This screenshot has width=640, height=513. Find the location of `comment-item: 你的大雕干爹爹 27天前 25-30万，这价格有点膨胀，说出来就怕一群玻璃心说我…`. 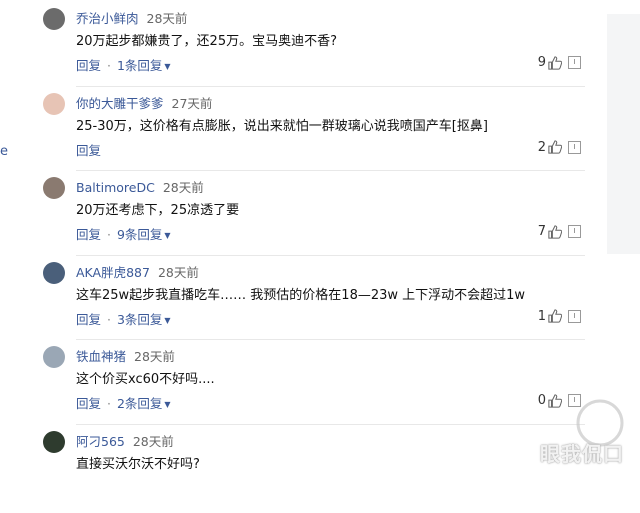

comment-item: 你的大雕干爹爹 27天前 25-30万，这价格有点膨胀，说出来就怕一群玻璃心说我… is located at coordinates (312, 133).